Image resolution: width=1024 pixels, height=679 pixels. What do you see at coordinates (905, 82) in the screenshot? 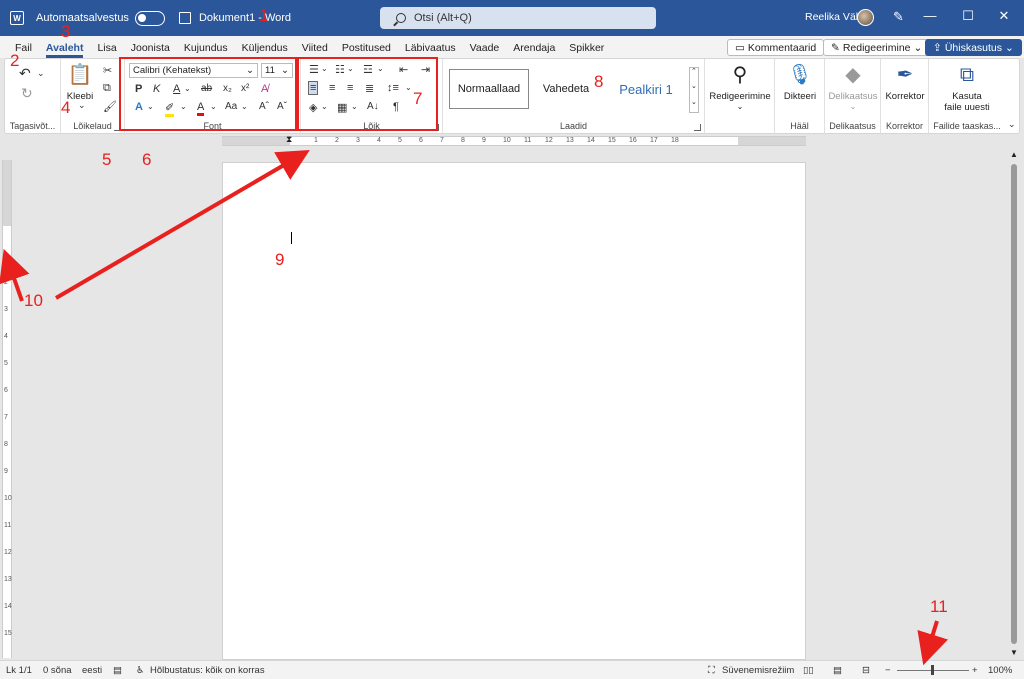
I see `editor-button: ✒ Korrektor` at bounding box center [905, 82].